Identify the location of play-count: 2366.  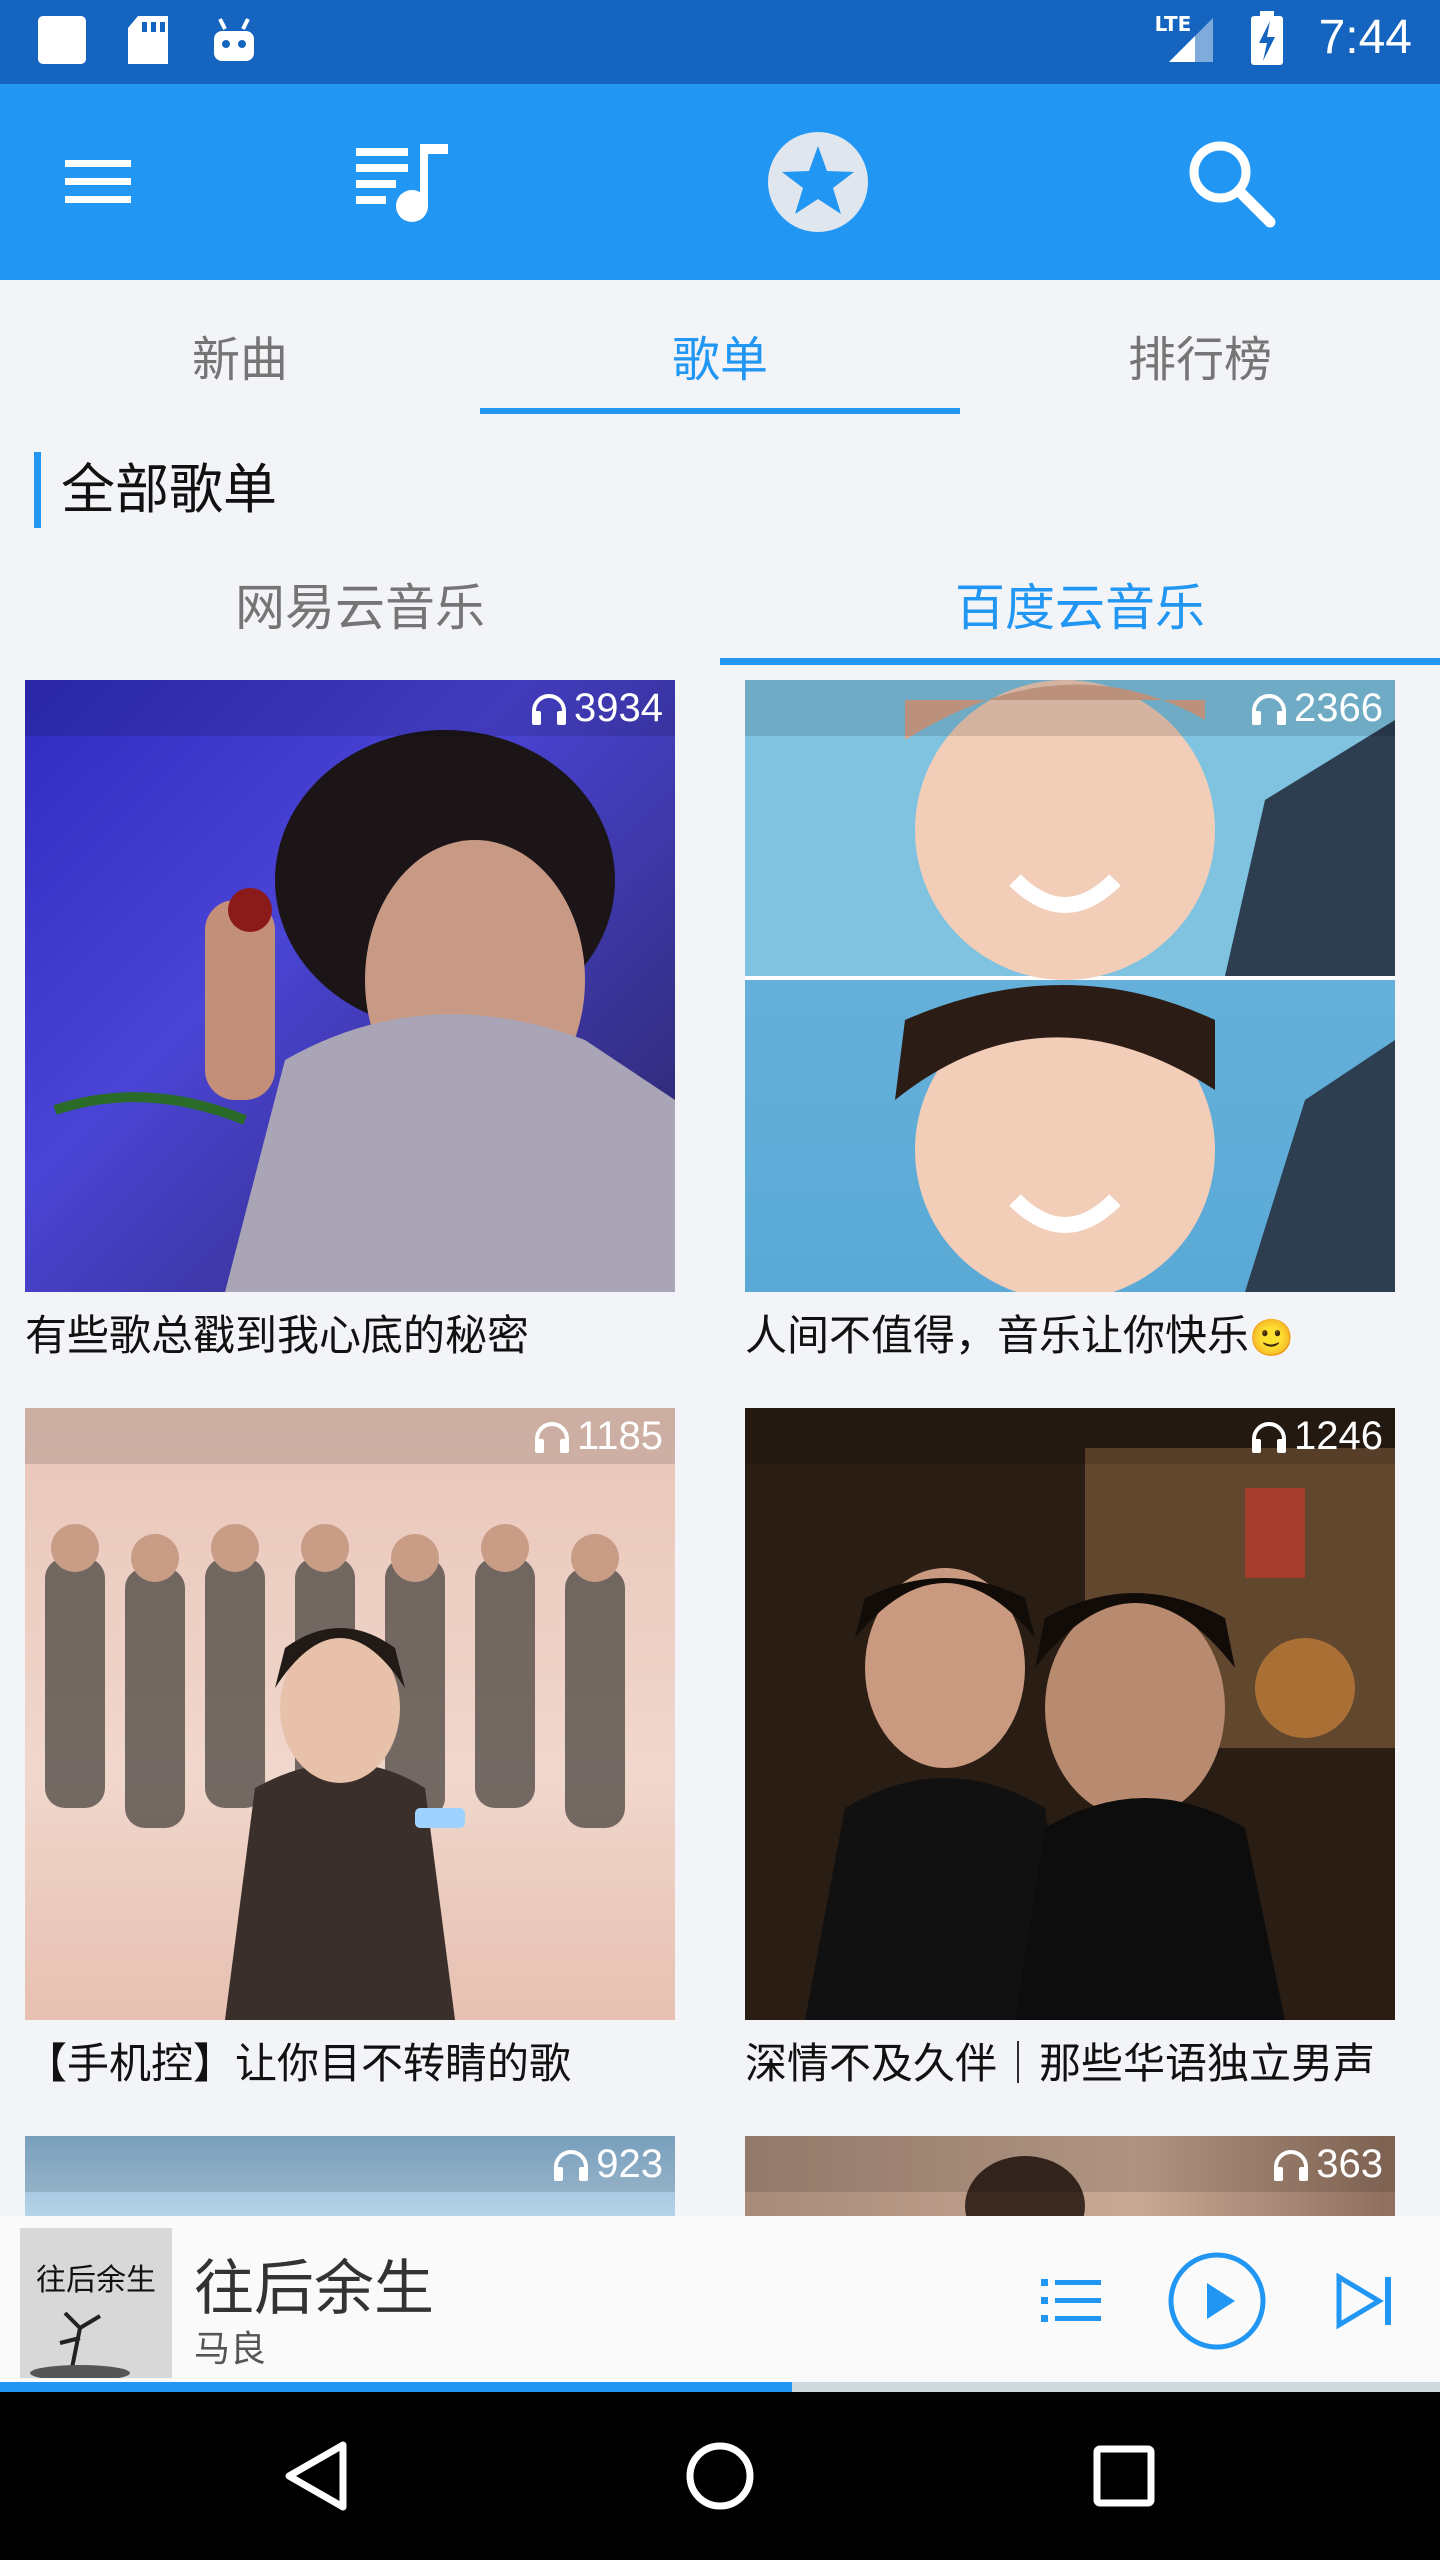
(1316, 708).